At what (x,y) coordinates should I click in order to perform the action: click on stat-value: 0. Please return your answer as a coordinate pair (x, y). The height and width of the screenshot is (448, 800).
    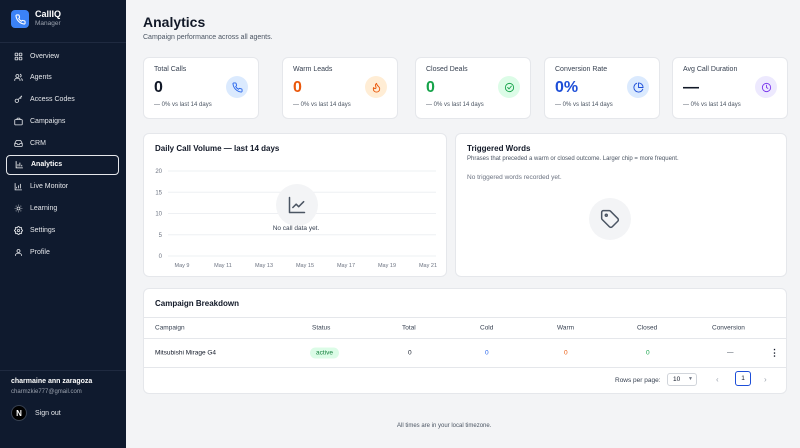
    Looking at the image, I should click on (158, 87).